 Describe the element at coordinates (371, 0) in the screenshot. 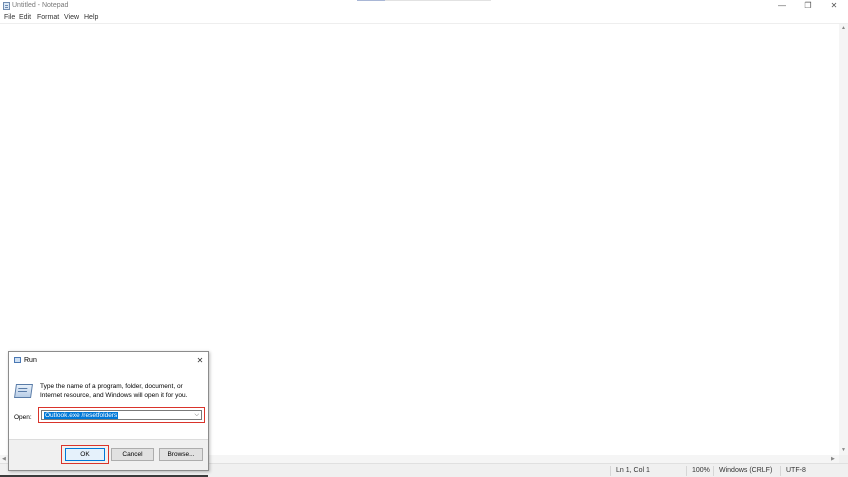

I see `title-bar-accent` at that location.